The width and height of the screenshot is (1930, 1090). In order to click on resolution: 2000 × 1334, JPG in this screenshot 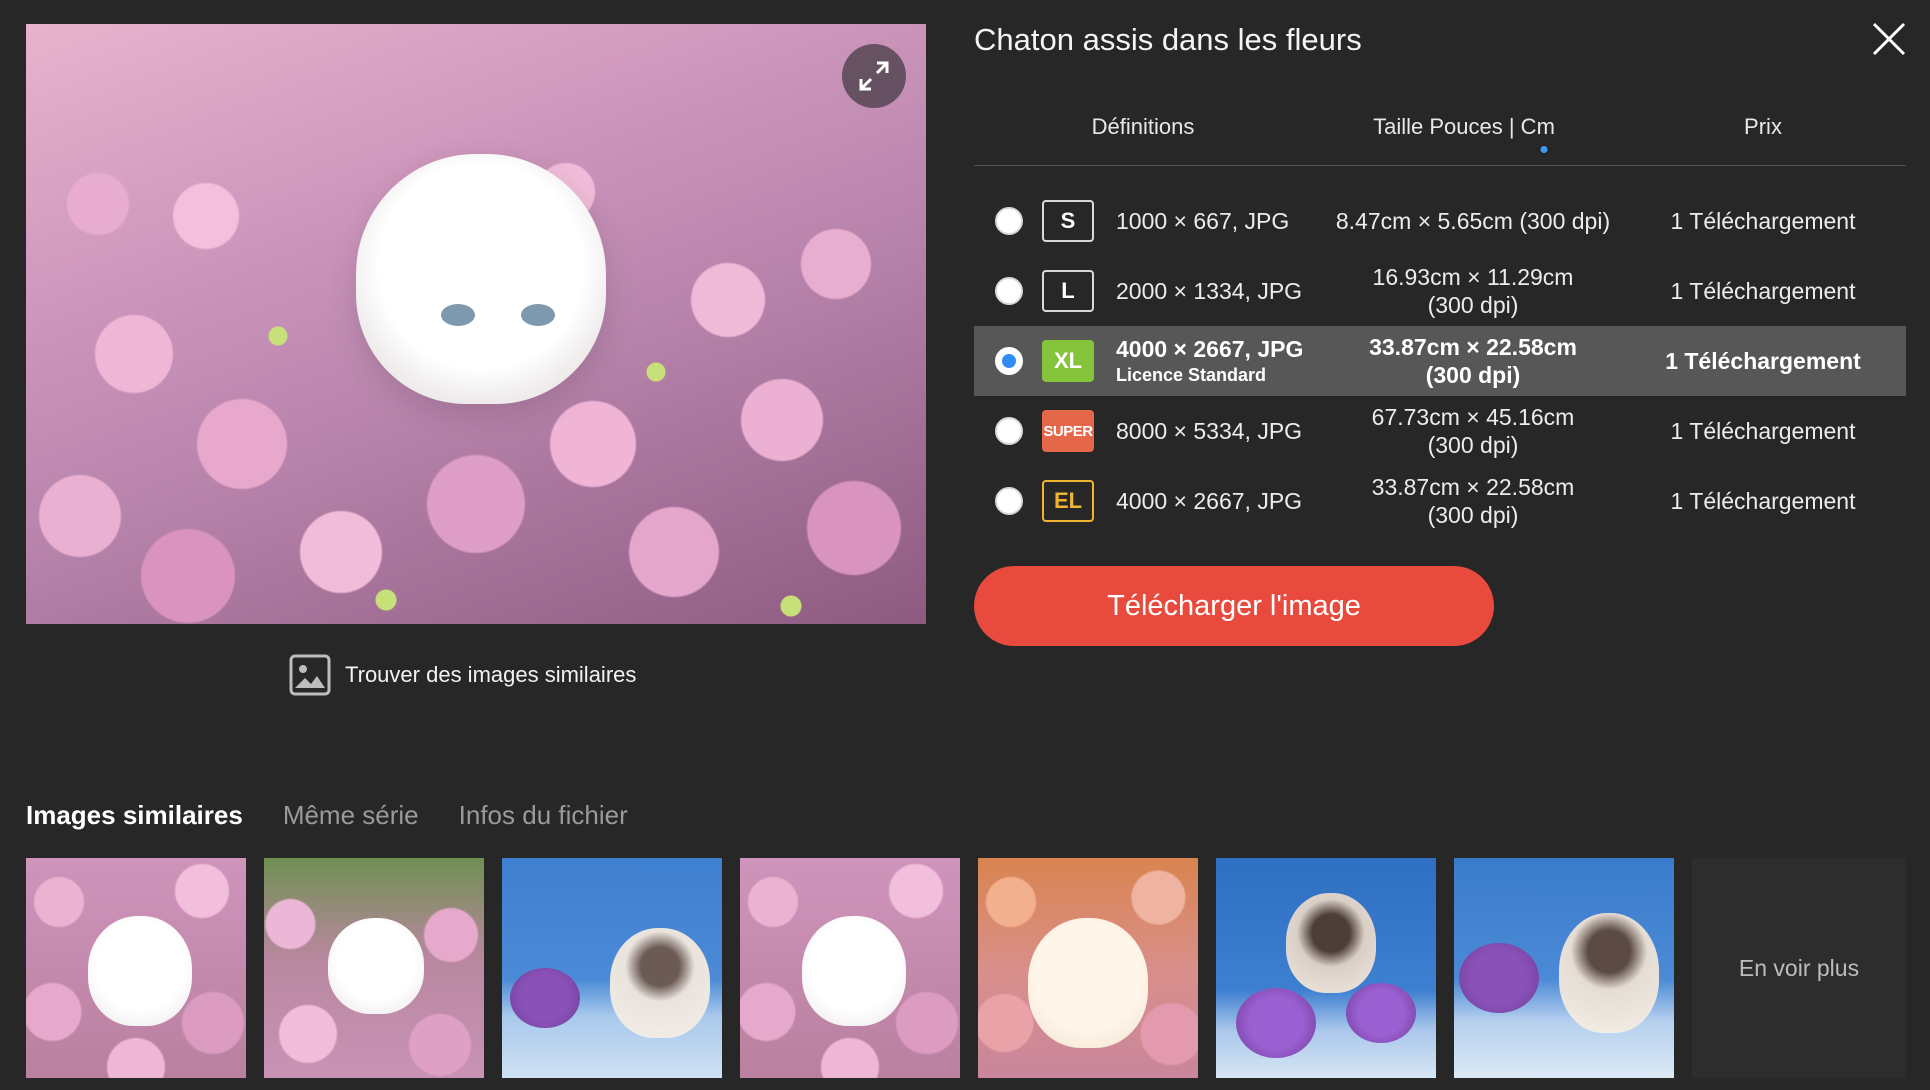, I will do `click(1209, 291)`.